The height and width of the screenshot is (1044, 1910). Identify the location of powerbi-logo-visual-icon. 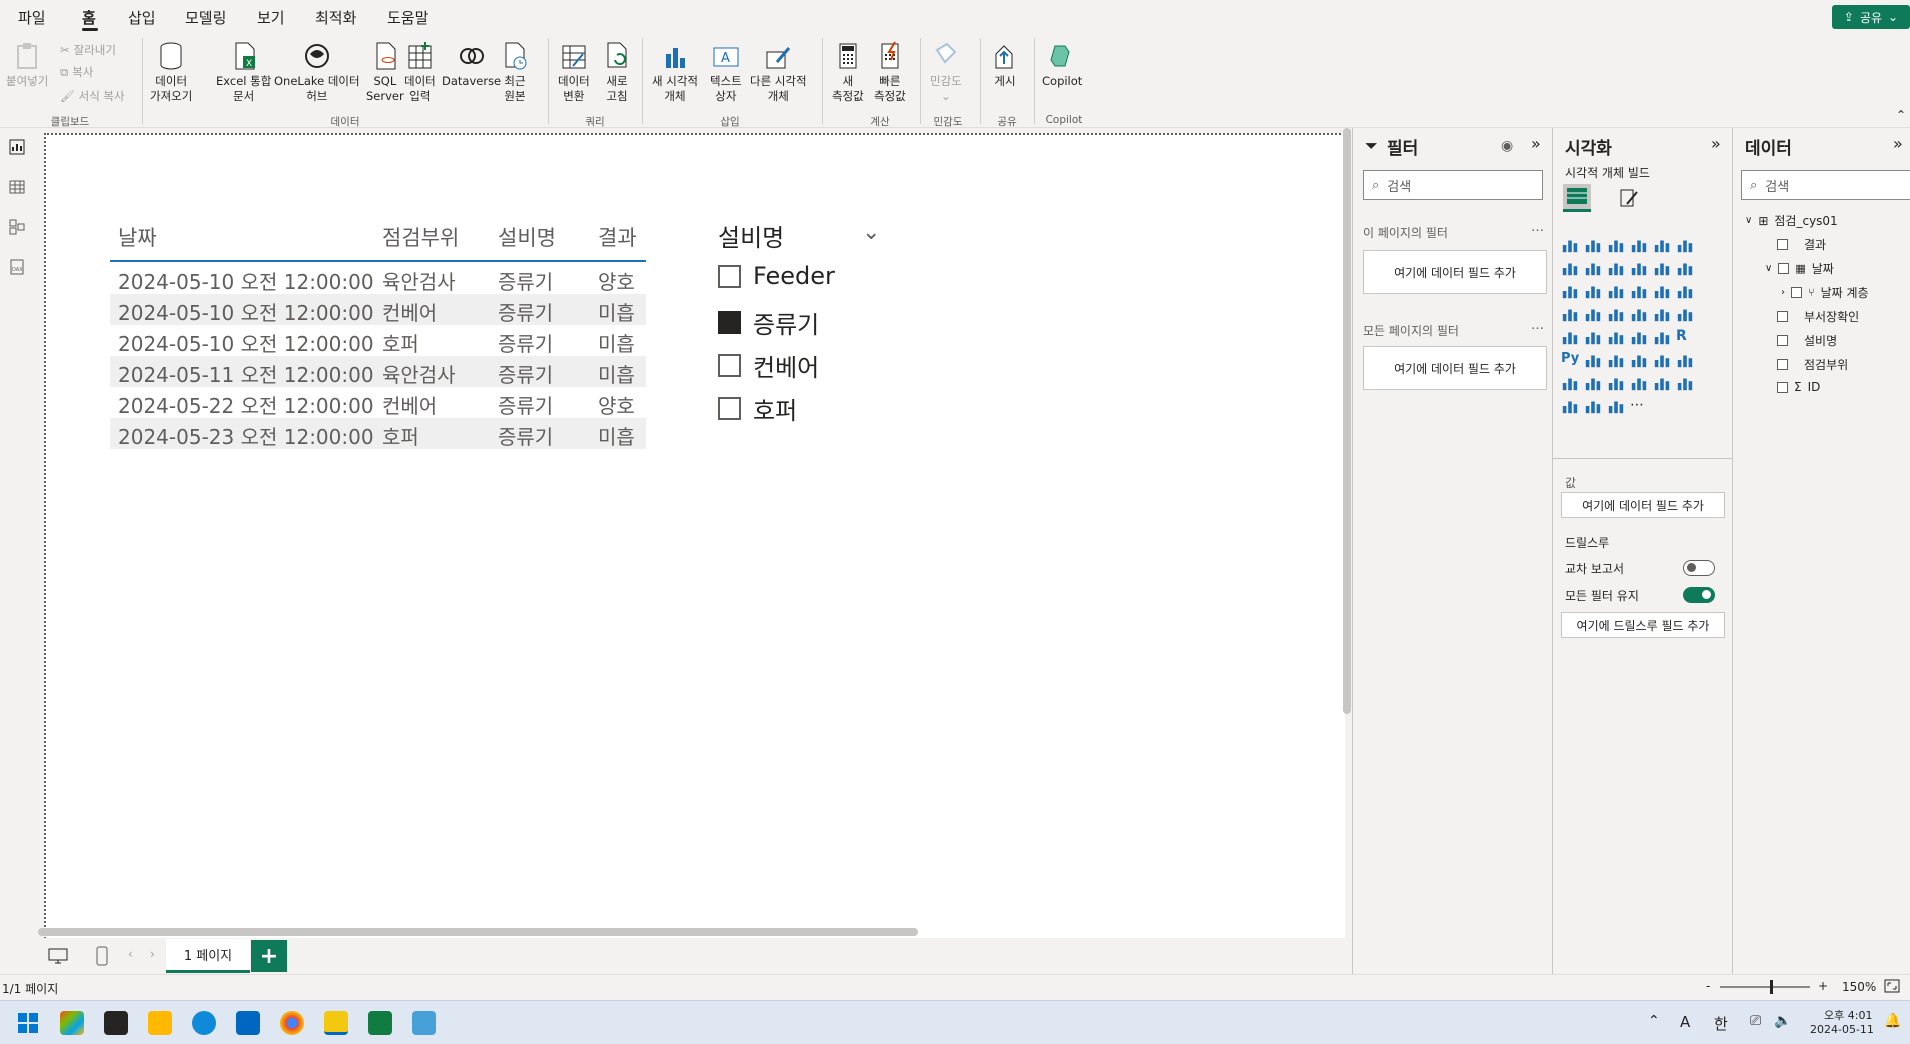
(1617, 407).